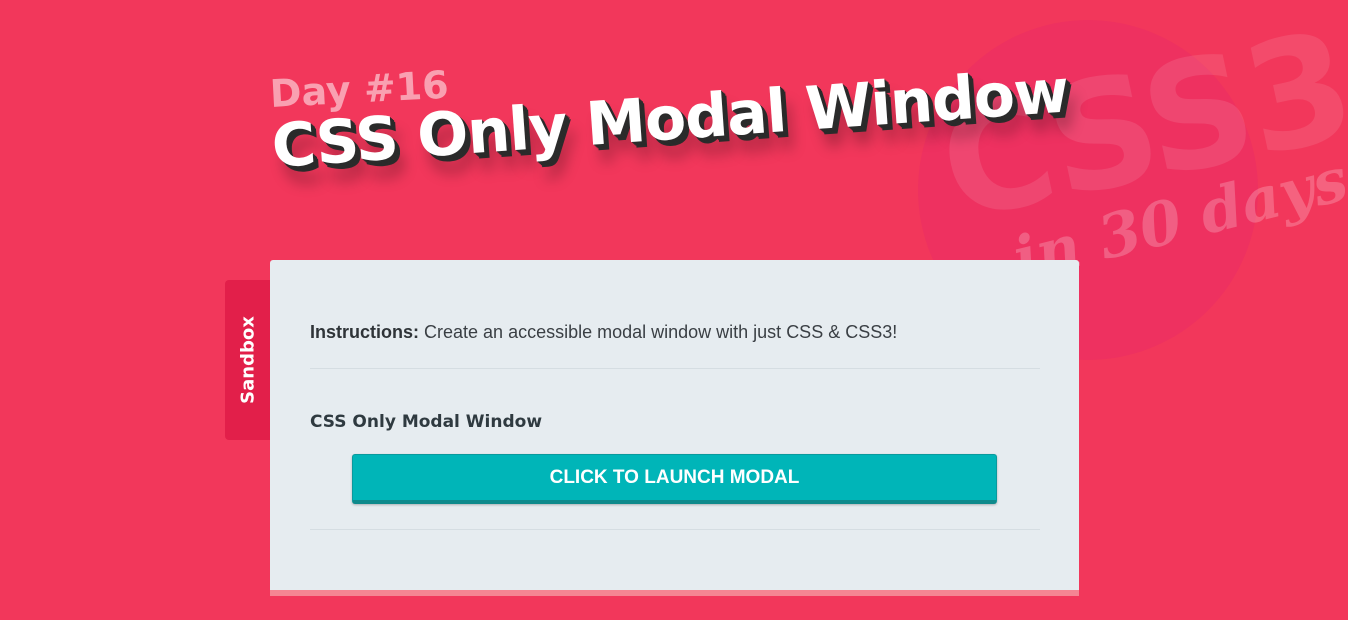 The height and width of the screenshot is (620, 1348). I want to click on sandbox-tab: Sandbox, so click(247, 360).